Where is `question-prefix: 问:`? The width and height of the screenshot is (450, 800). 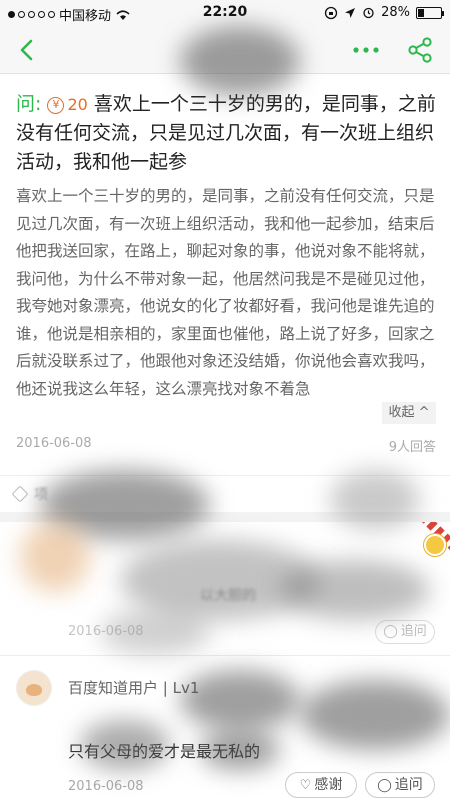
question-prefix: 问: is located at coordinates (29, 104).